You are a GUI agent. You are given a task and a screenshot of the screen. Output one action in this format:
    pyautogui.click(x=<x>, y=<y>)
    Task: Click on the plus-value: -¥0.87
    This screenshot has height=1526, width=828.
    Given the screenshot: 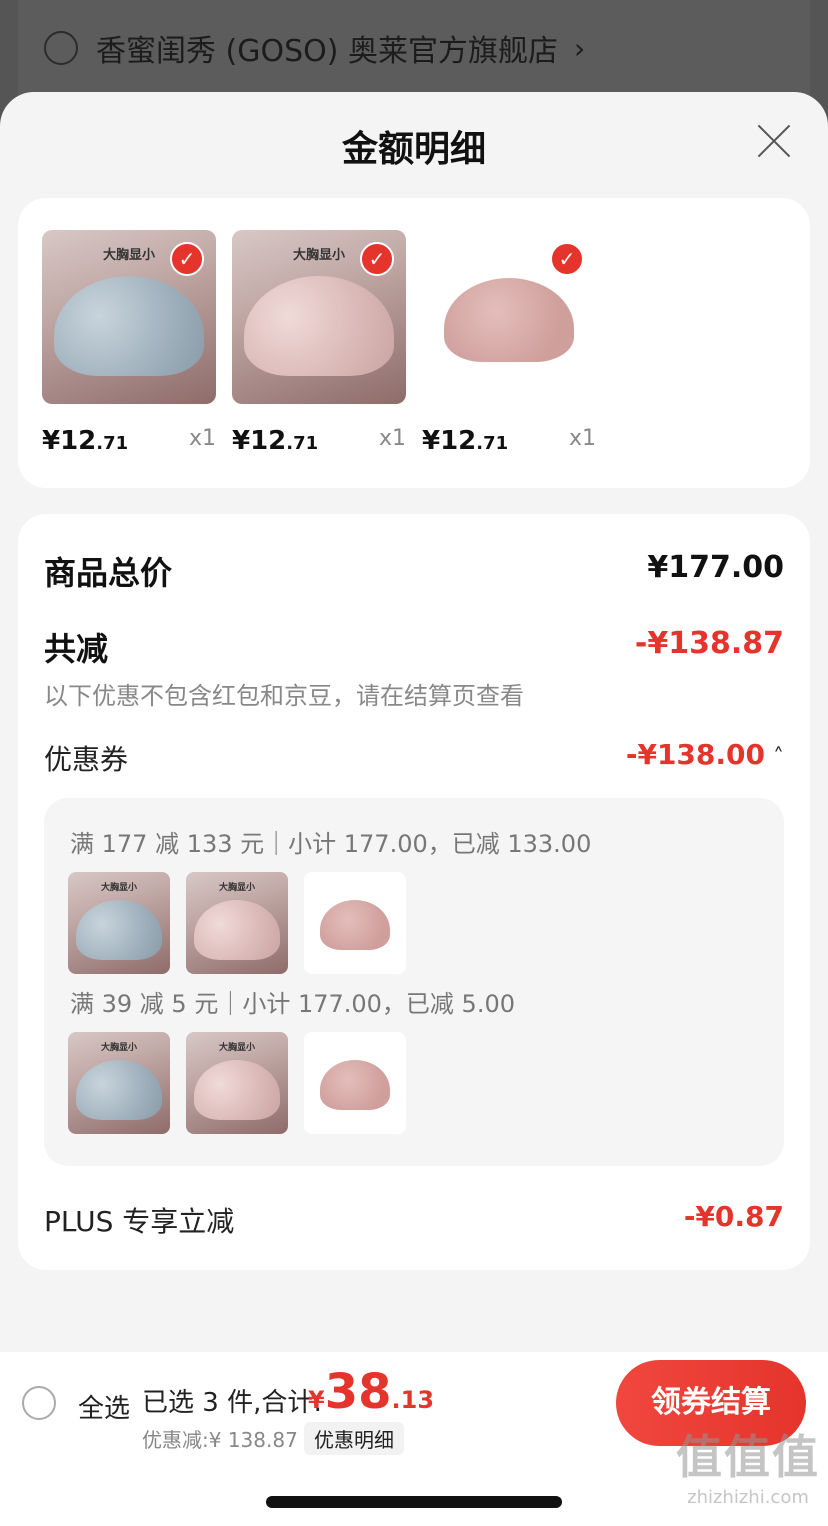 What is the action you would take?
    pyautogui.click(x=733, y=1216)
    